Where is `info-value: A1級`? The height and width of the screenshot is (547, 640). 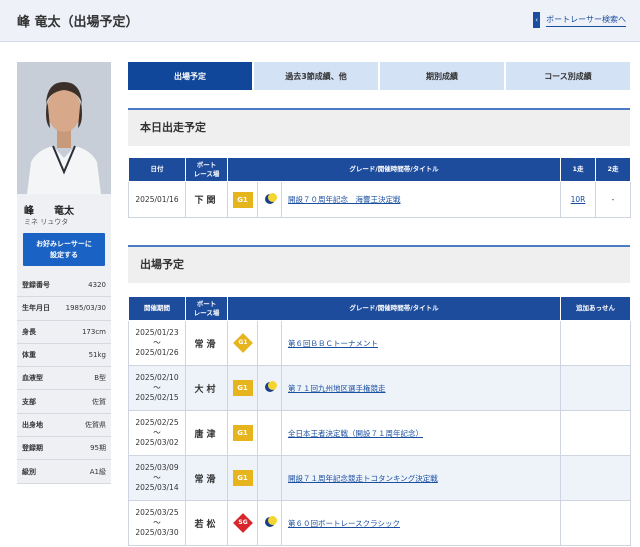
info-value: A1級 is located at coordinates (97, 471).